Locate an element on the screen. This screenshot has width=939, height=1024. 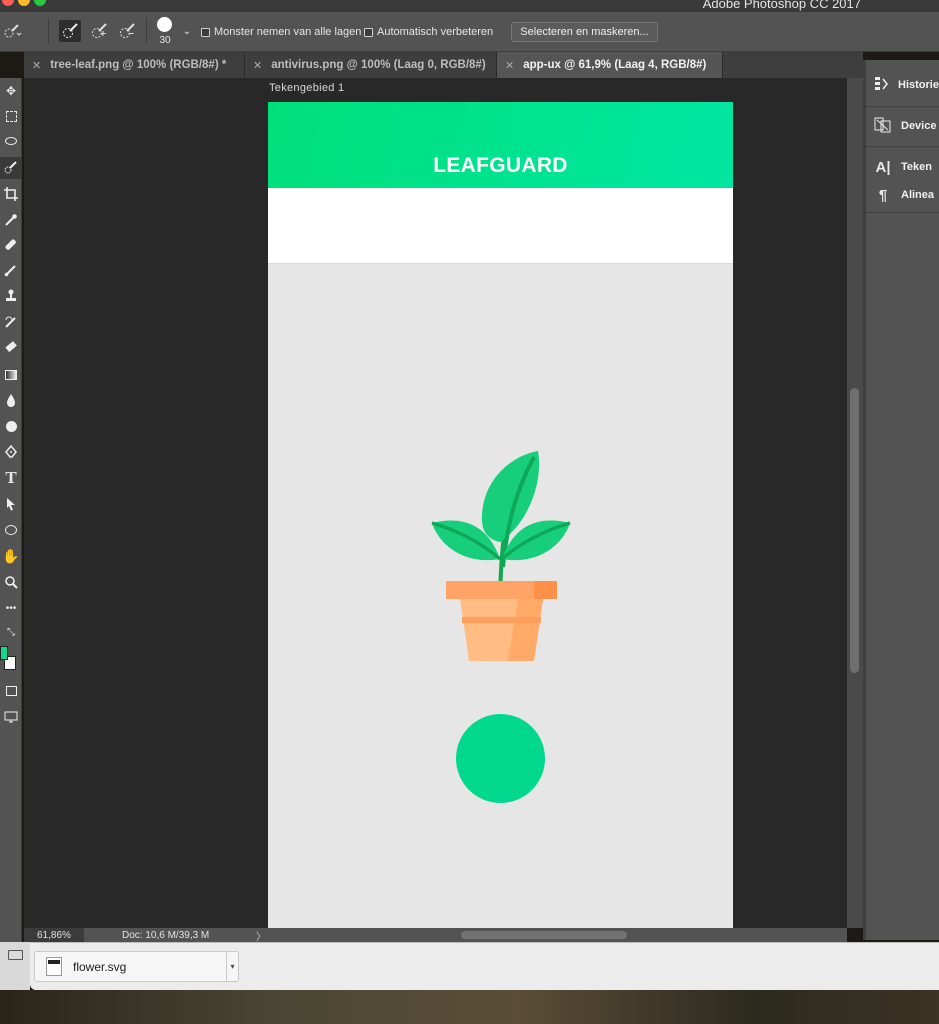
brush-size-value: 30 is located at coordinates (165, 40).